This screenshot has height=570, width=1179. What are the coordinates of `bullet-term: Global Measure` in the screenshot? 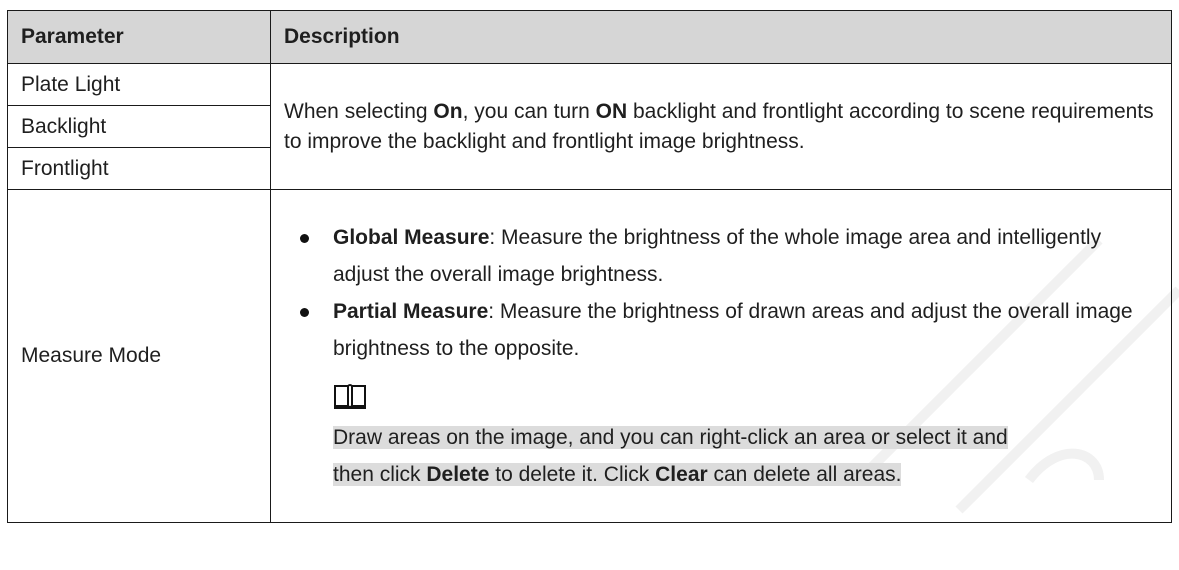 It's located at (411, 237).